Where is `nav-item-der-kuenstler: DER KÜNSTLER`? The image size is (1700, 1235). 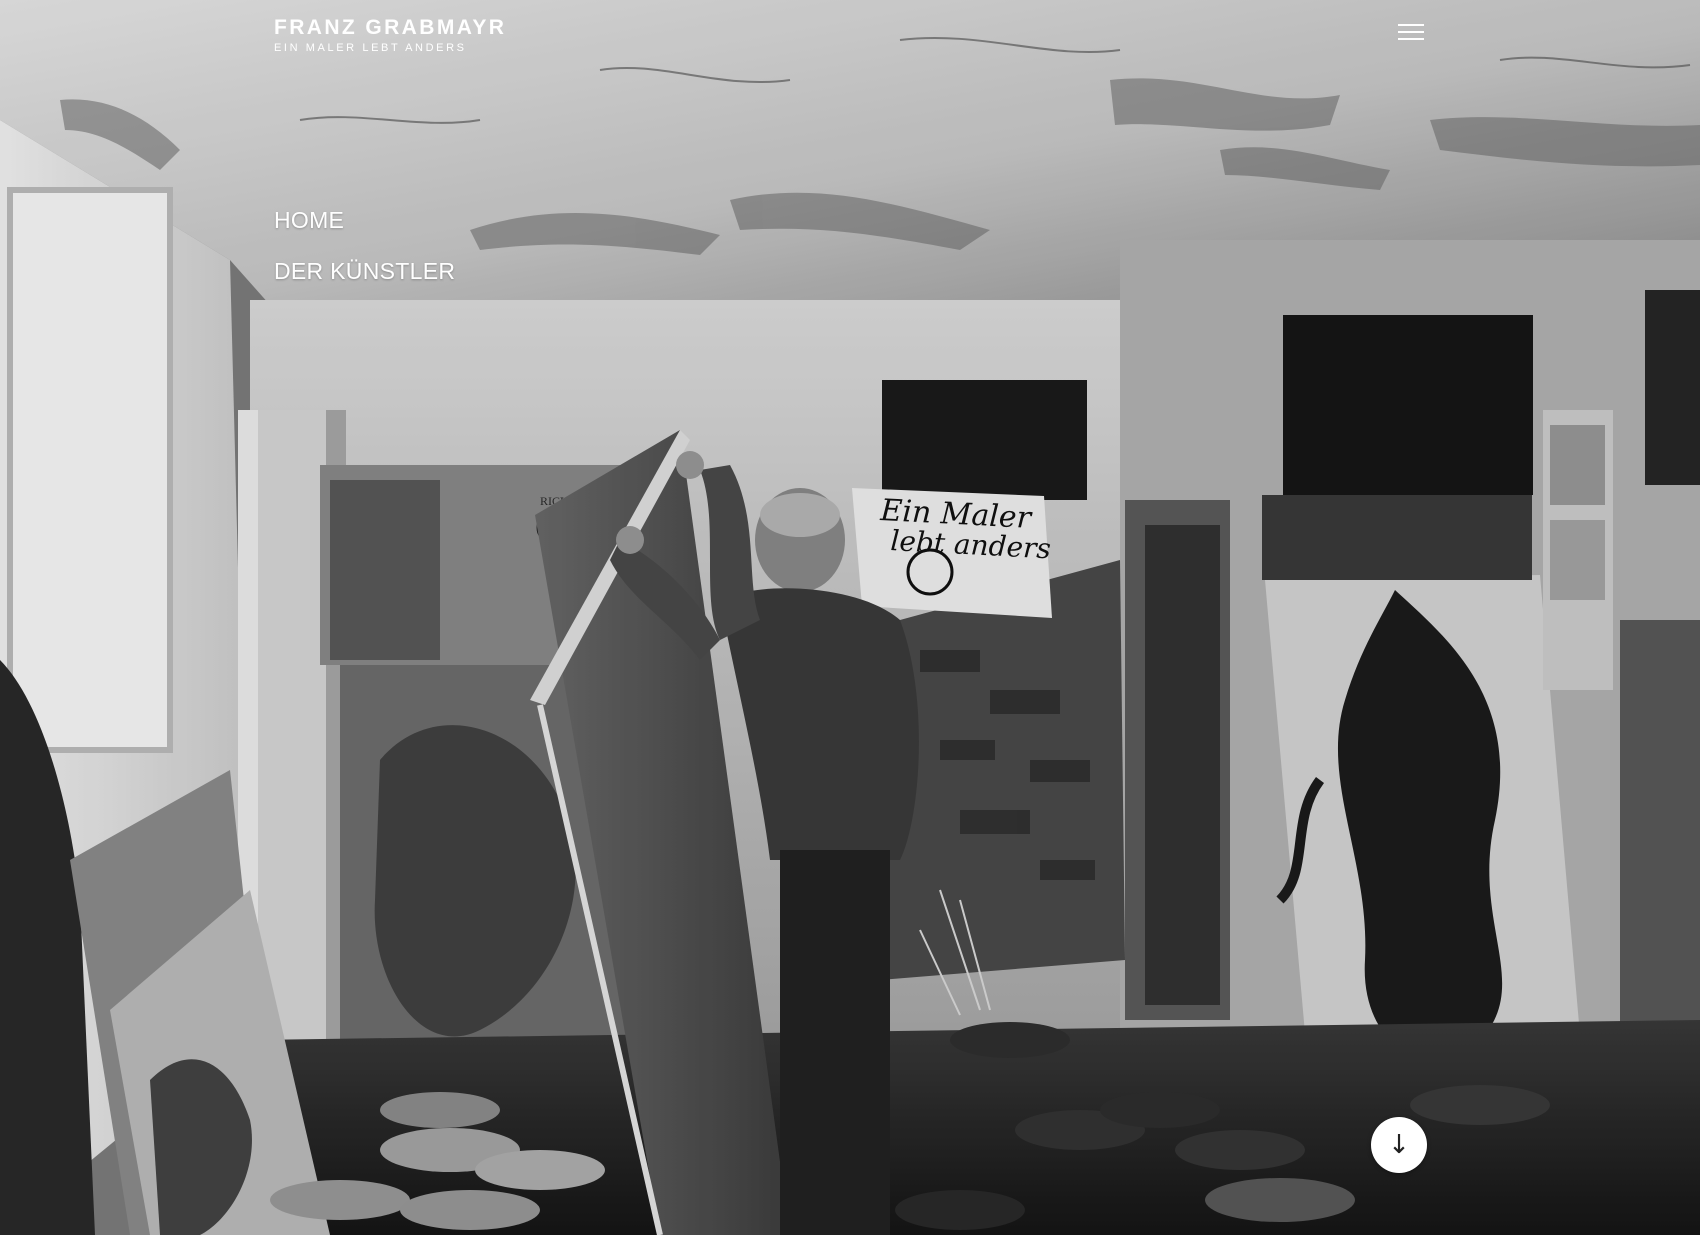 nav-item-der-kuenstler: DER KÜNSTLER is located at coordinates (364, 271).